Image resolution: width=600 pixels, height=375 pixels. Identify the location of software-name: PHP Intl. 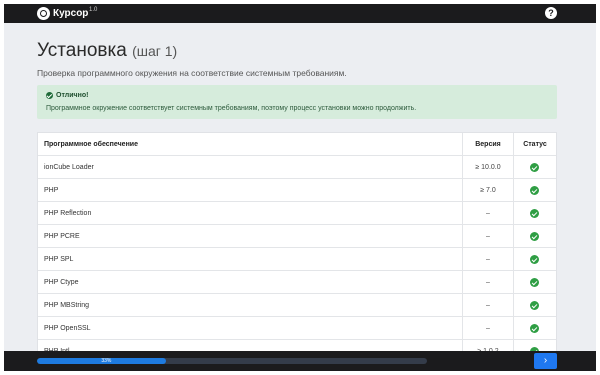
(57, 345).